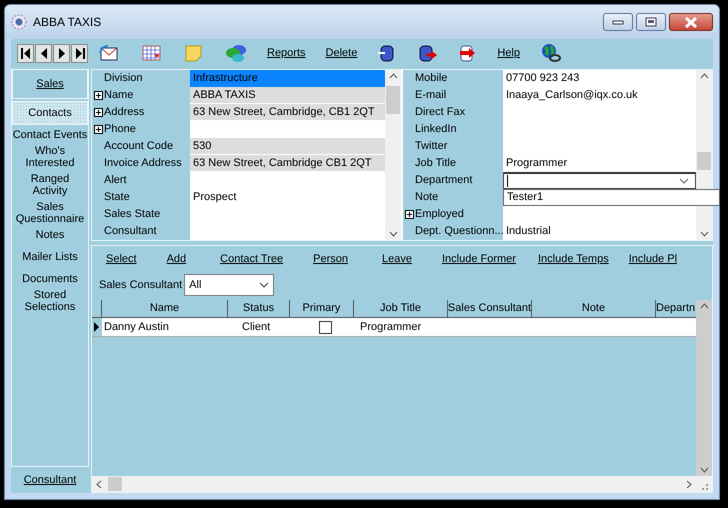 The image size is (728, 508). What do you see at coordinates (427, 53) in the screenshot?
I see `database-export-icon` at bounding box center [427, 53].